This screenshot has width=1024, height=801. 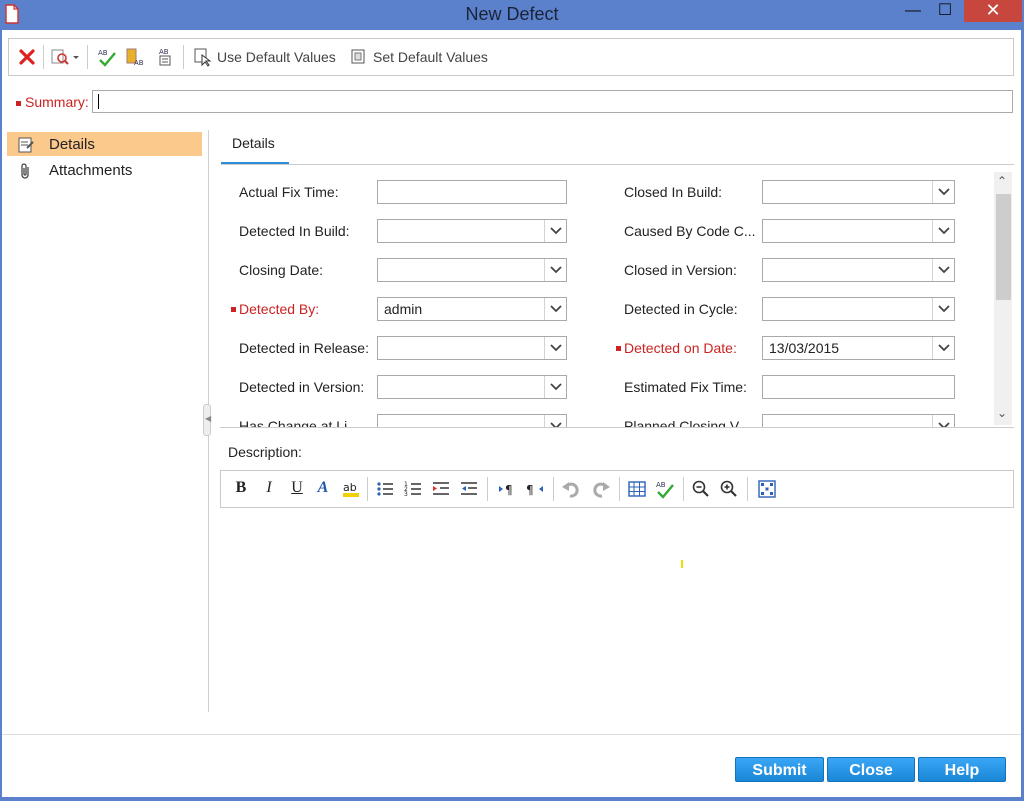 I want to click on outdent-icon, so click(x=469, y=489).